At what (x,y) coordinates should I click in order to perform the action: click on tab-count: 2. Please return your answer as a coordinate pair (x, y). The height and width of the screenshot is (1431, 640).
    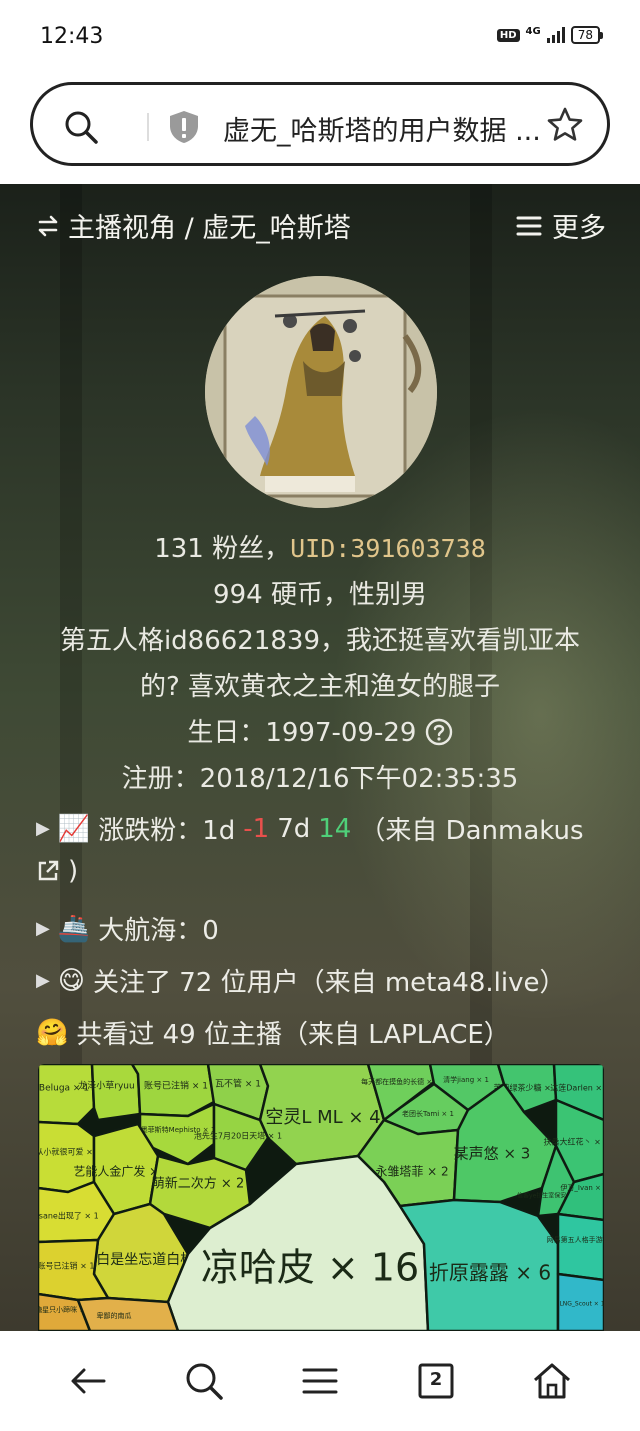
    Looking at the image, I should click on (436, 1379).